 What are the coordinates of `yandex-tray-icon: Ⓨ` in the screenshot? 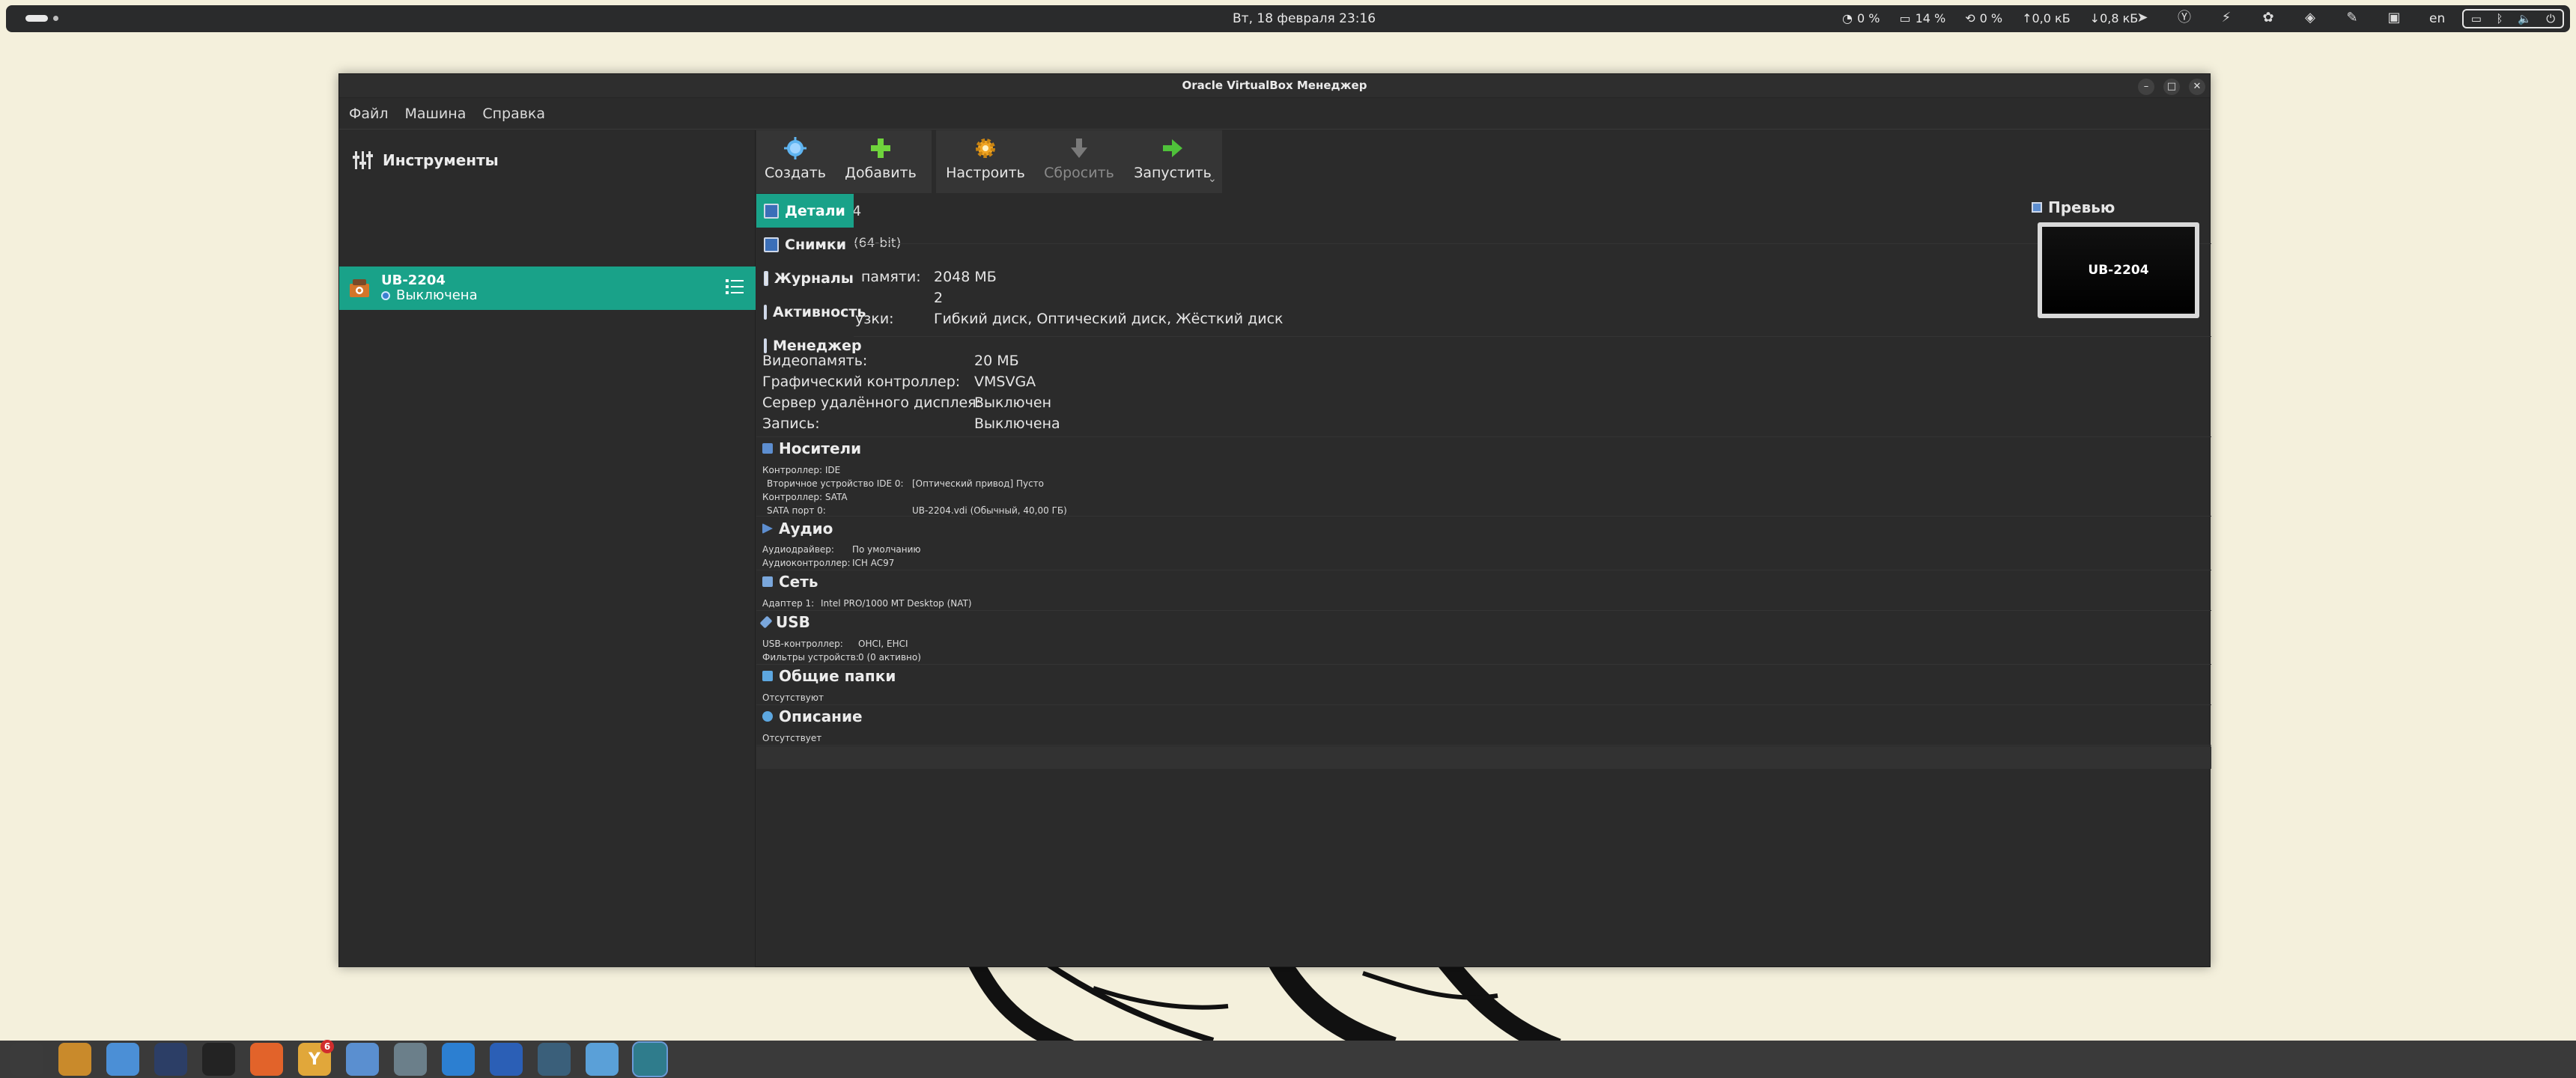 It's located at (2184, 18).